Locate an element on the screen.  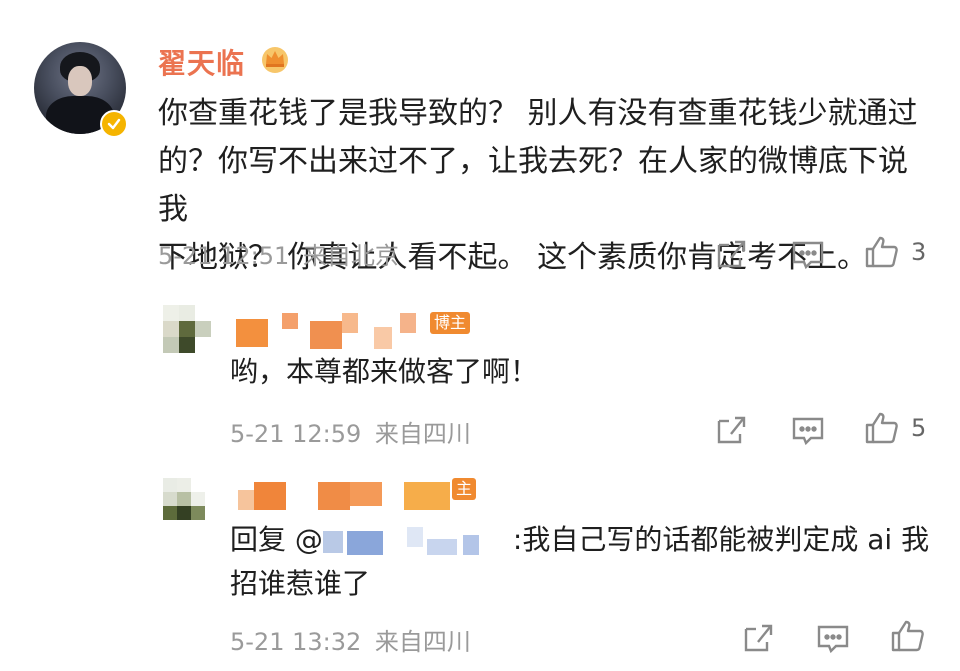
location: 来自北京 is located at coordinates (350, 256).